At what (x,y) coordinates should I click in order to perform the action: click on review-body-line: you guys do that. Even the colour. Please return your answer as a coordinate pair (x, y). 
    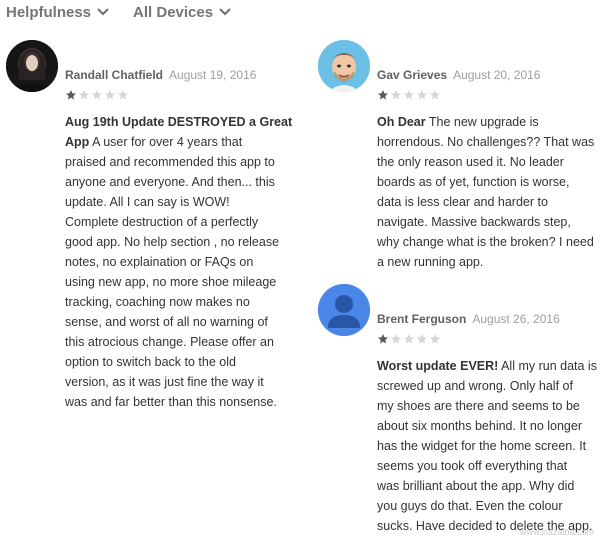
    Looking at the image, I should click on (470, 506).